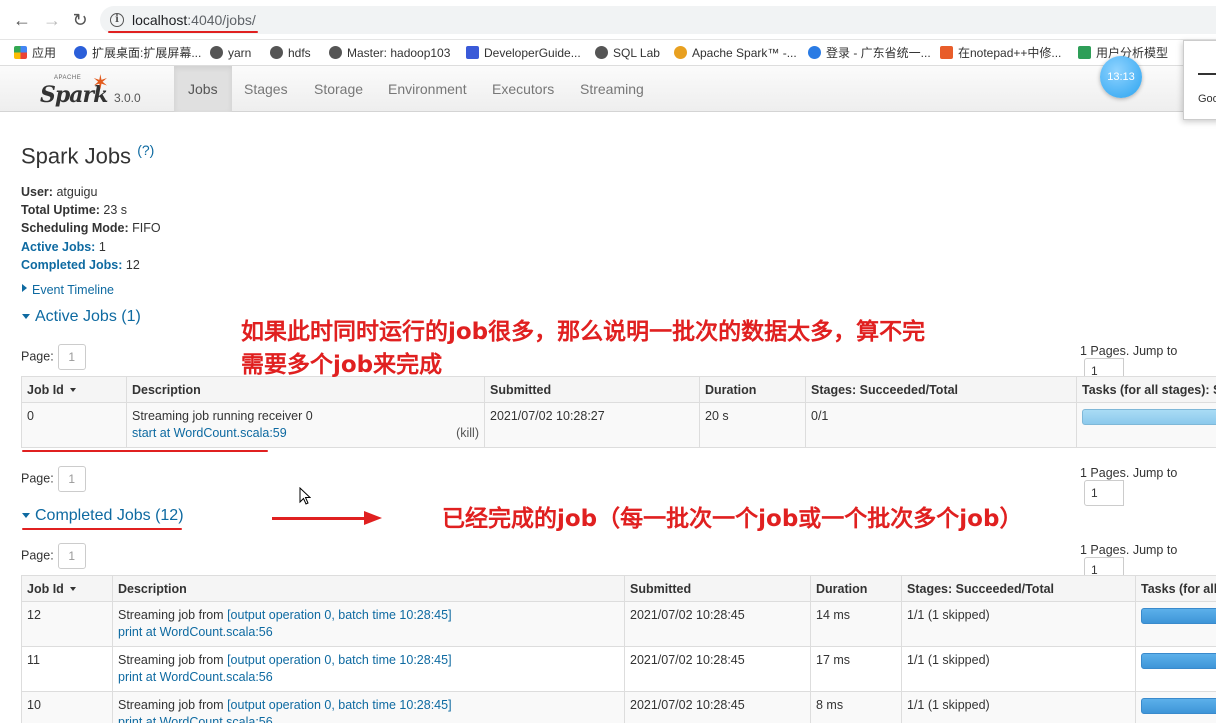 The image size is (1216, 723). I want to click on reload-icon: ↻, so click(80, 20).